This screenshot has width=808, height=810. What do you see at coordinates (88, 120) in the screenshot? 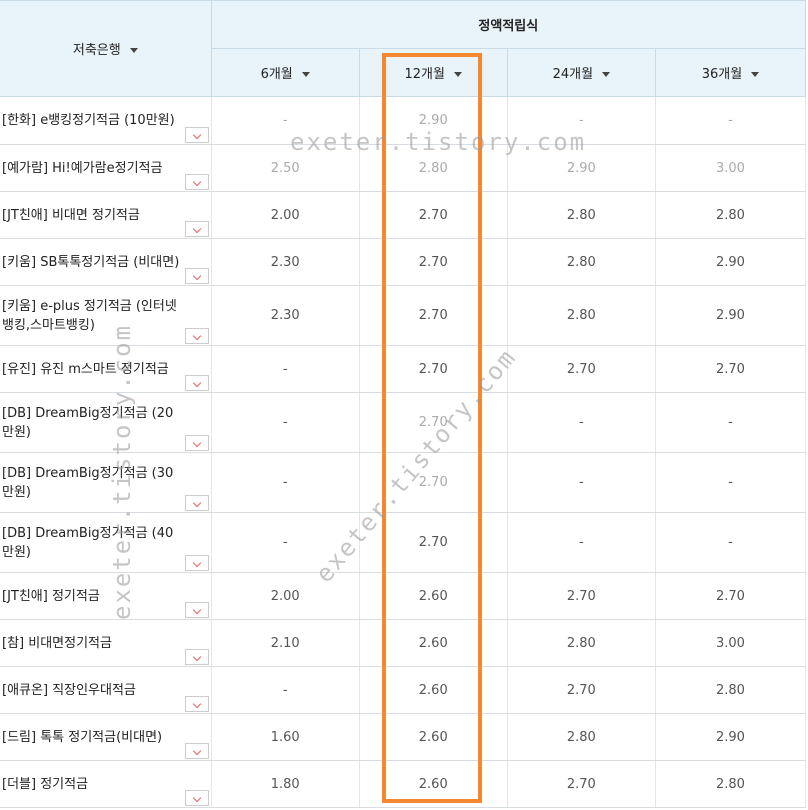
I see `product-label: [한화] e뱅킹정기적금 (10만원)` at bounding box center [88, 120].